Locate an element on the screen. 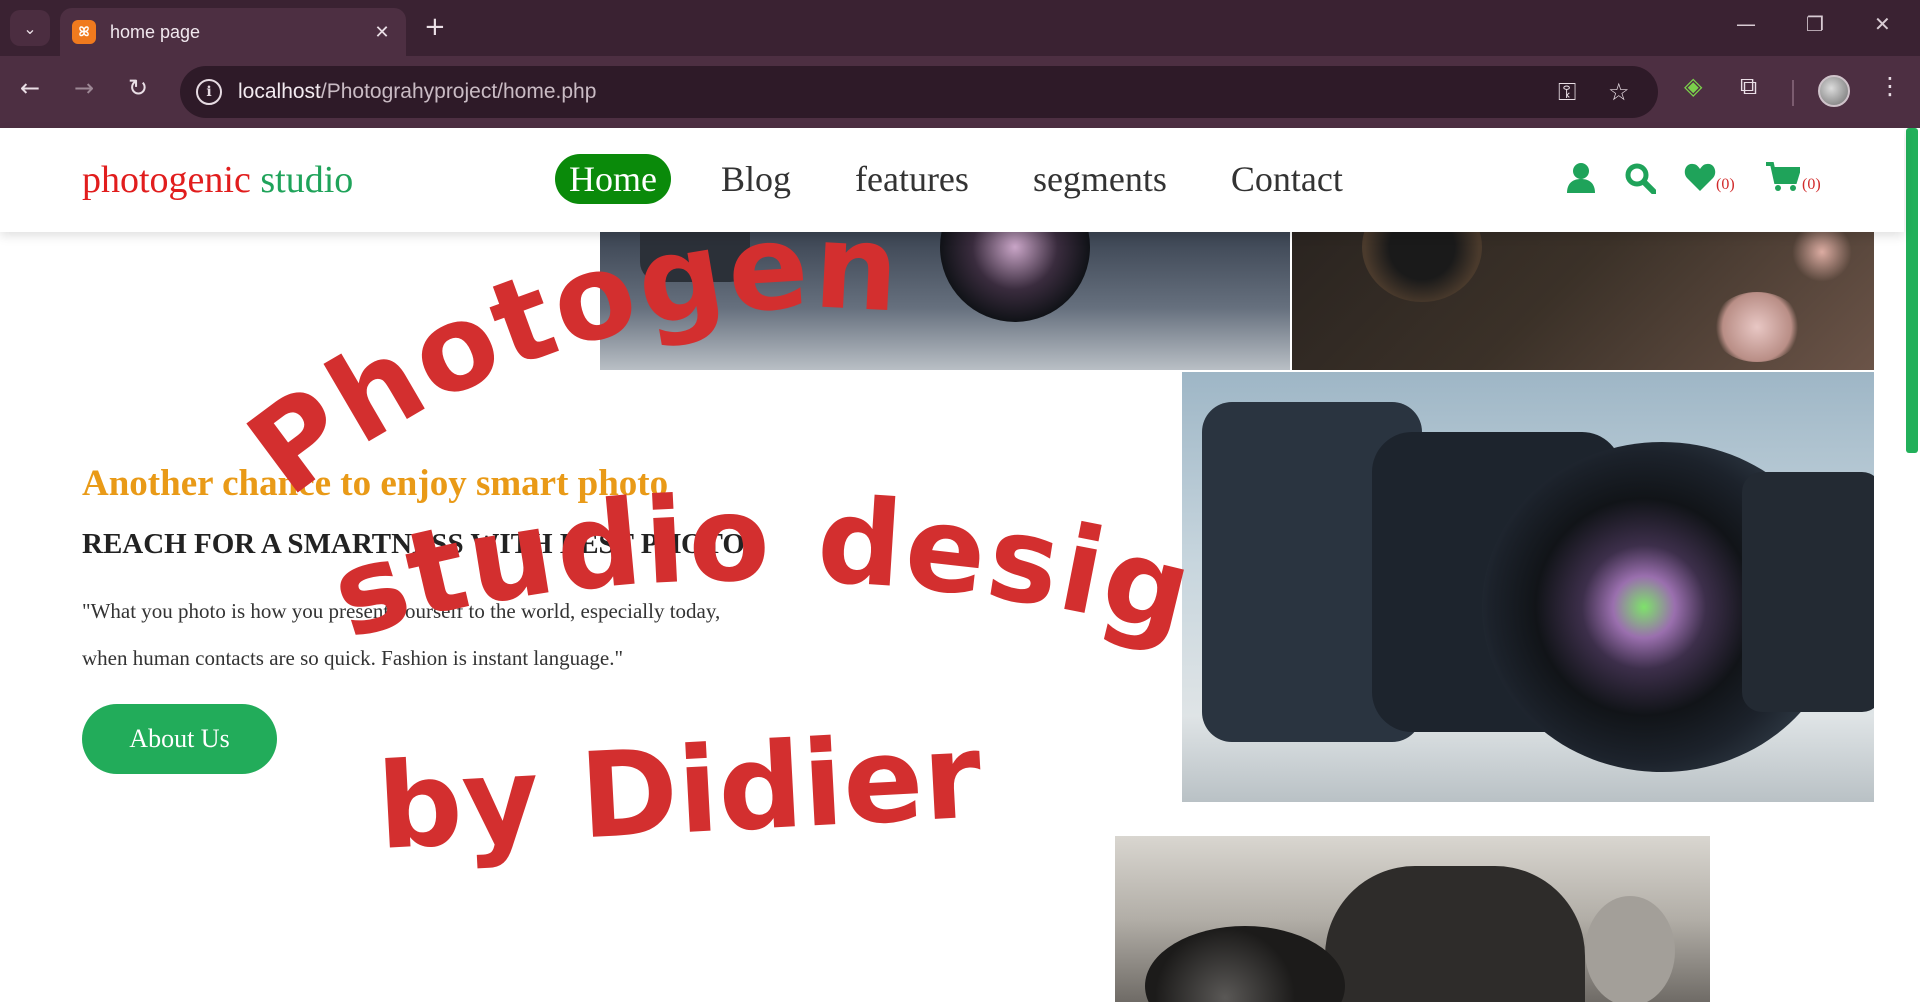 This screenshot has width=1920, height=1002. hero-photo-cameras-top is located at coordinates (945, 301).